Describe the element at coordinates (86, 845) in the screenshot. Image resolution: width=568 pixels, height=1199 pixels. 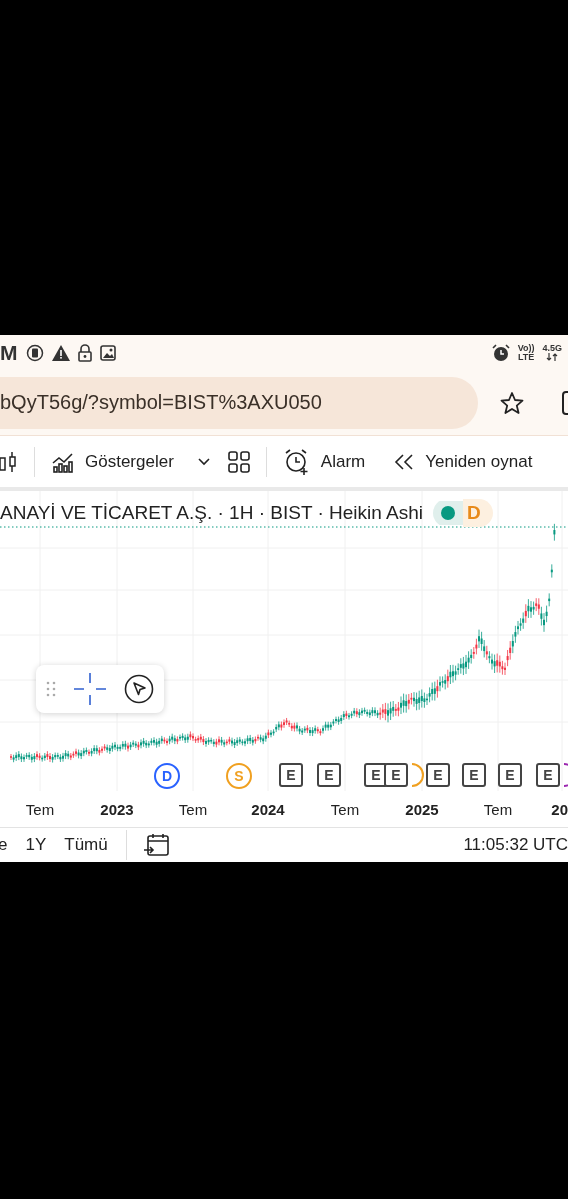
I see `range-button: Tümü` at that location.